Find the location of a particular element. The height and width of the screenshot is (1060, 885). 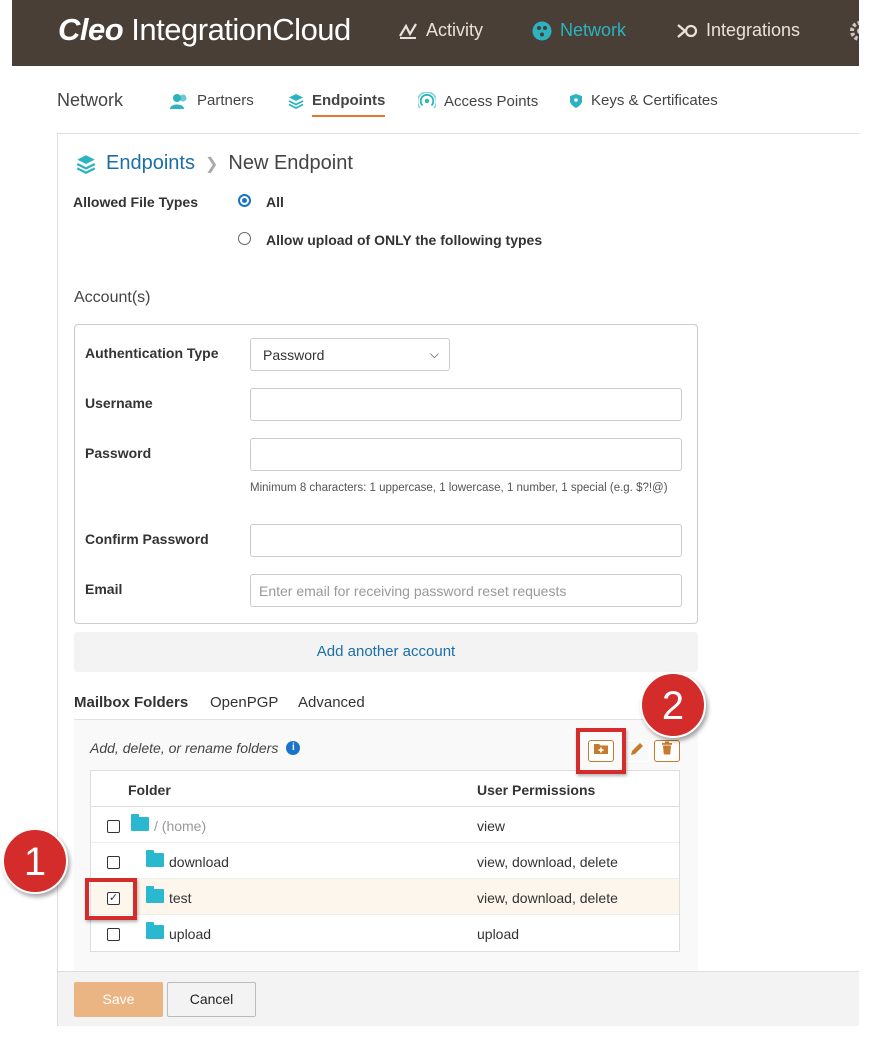

delete-folder-button is located at coordinates (667, 751).